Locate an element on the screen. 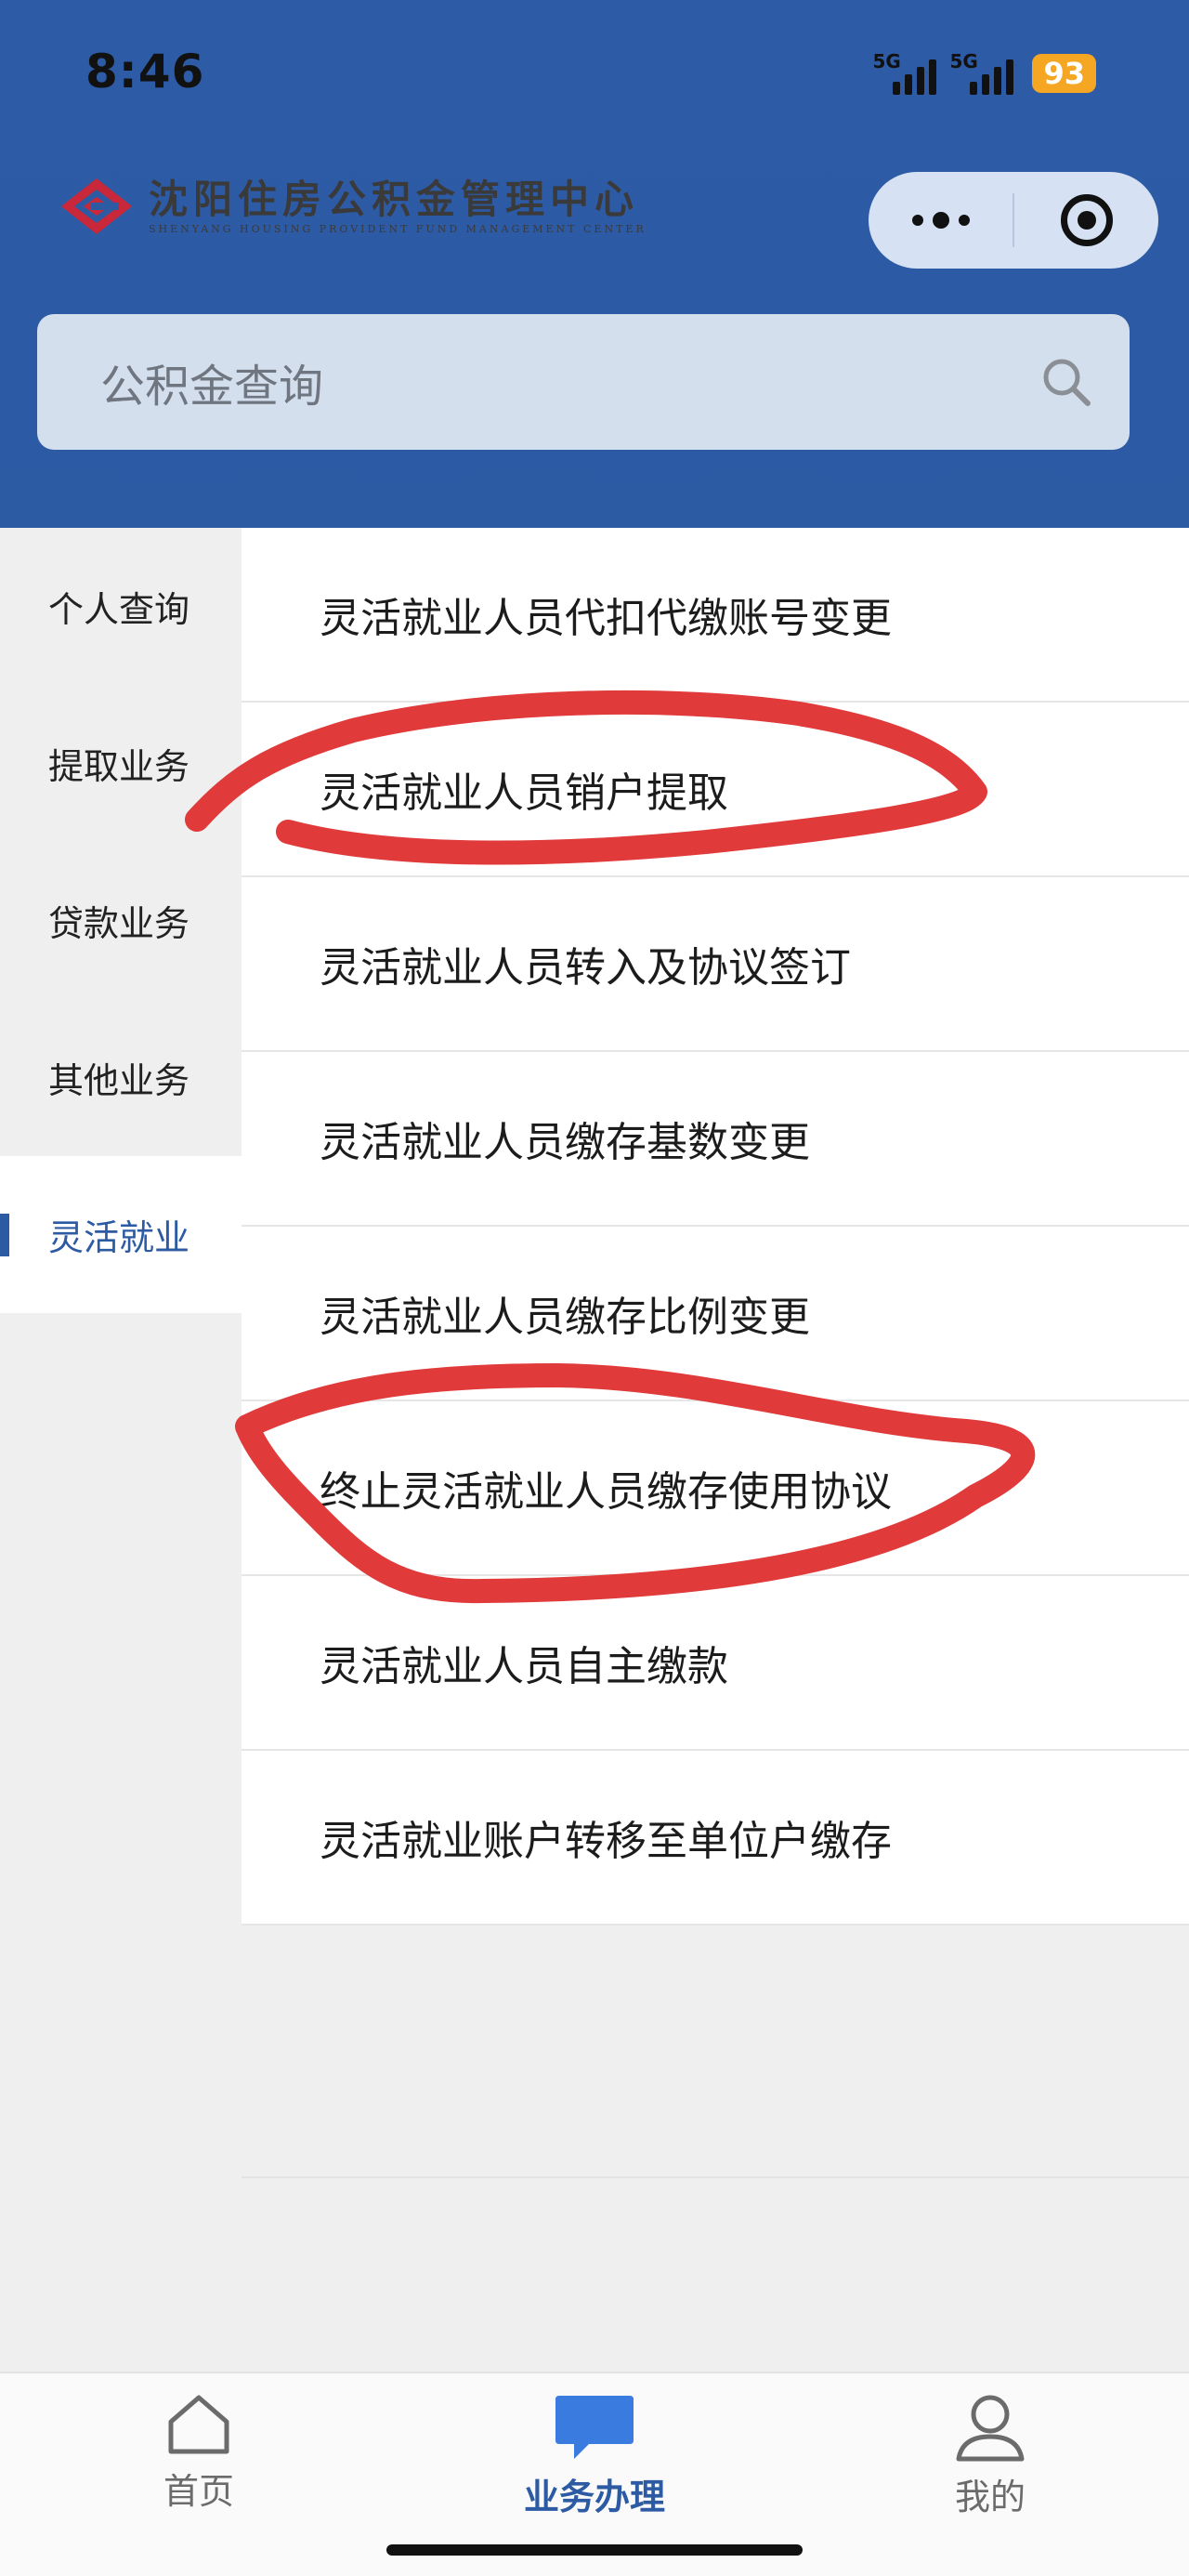 Image resolution: width=1189 pixels, height=2576 pixels. home-icon is located at coordinates (198, 2424).